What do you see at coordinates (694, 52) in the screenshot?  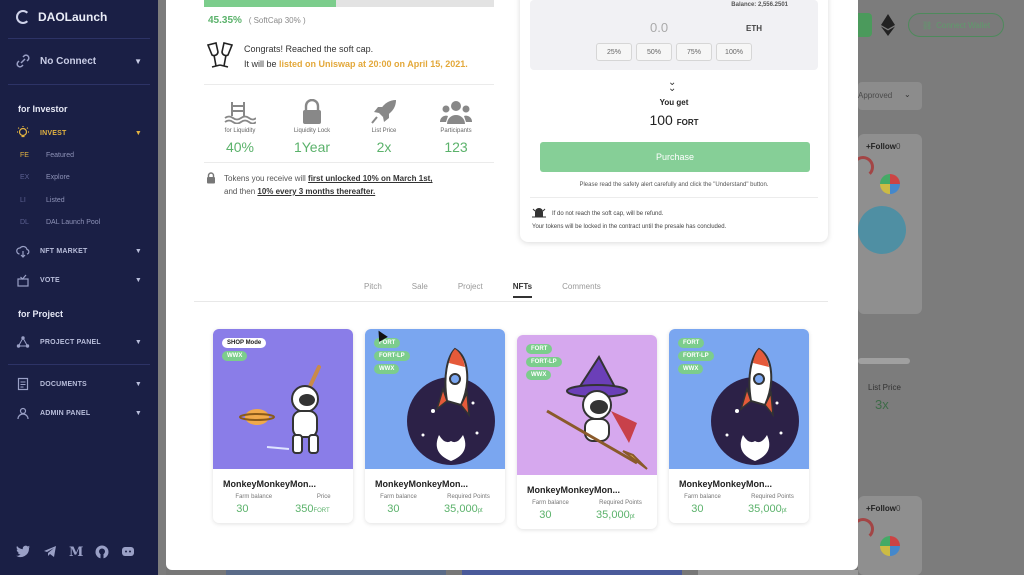 I see `percent-75-button: 75%` at bounding box center [694, 52].